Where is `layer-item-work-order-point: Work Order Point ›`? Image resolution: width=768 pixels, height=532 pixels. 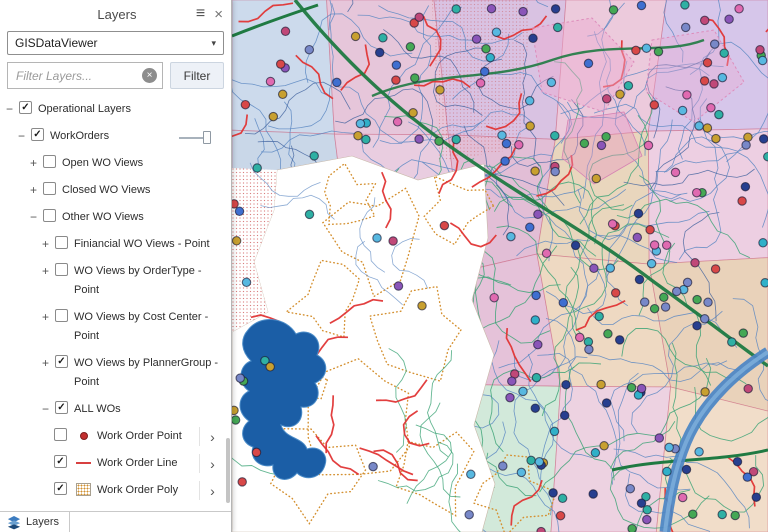
layer-item-work-order-point: Work Order Point › is located at coordinates (112, 436).